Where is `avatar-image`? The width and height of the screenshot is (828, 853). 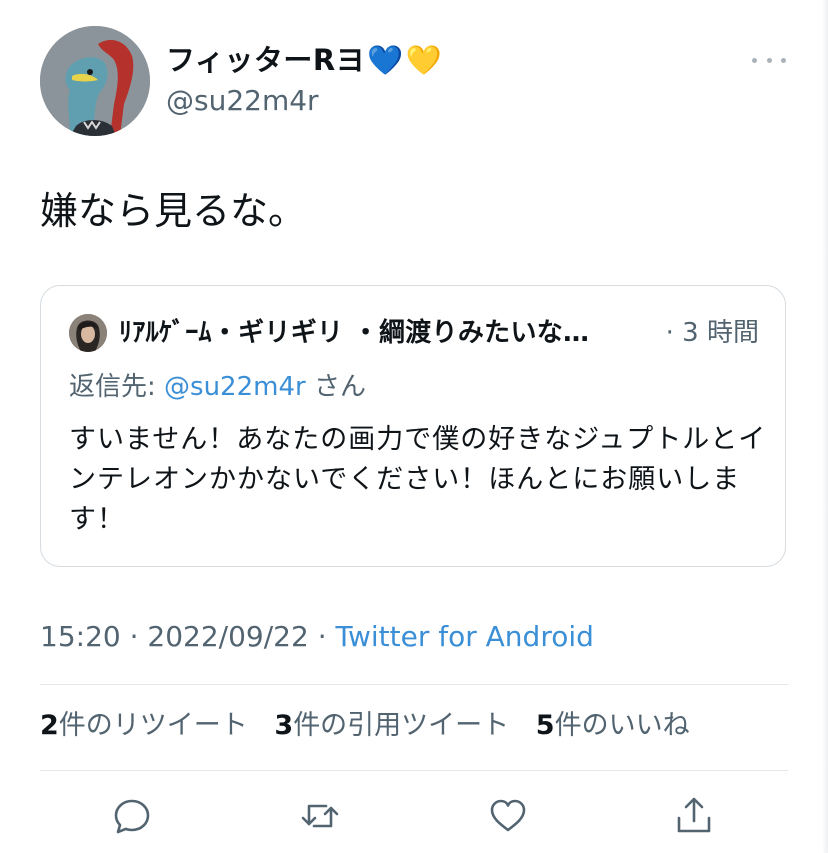 avatar-image is located at coordinates (95, 81).